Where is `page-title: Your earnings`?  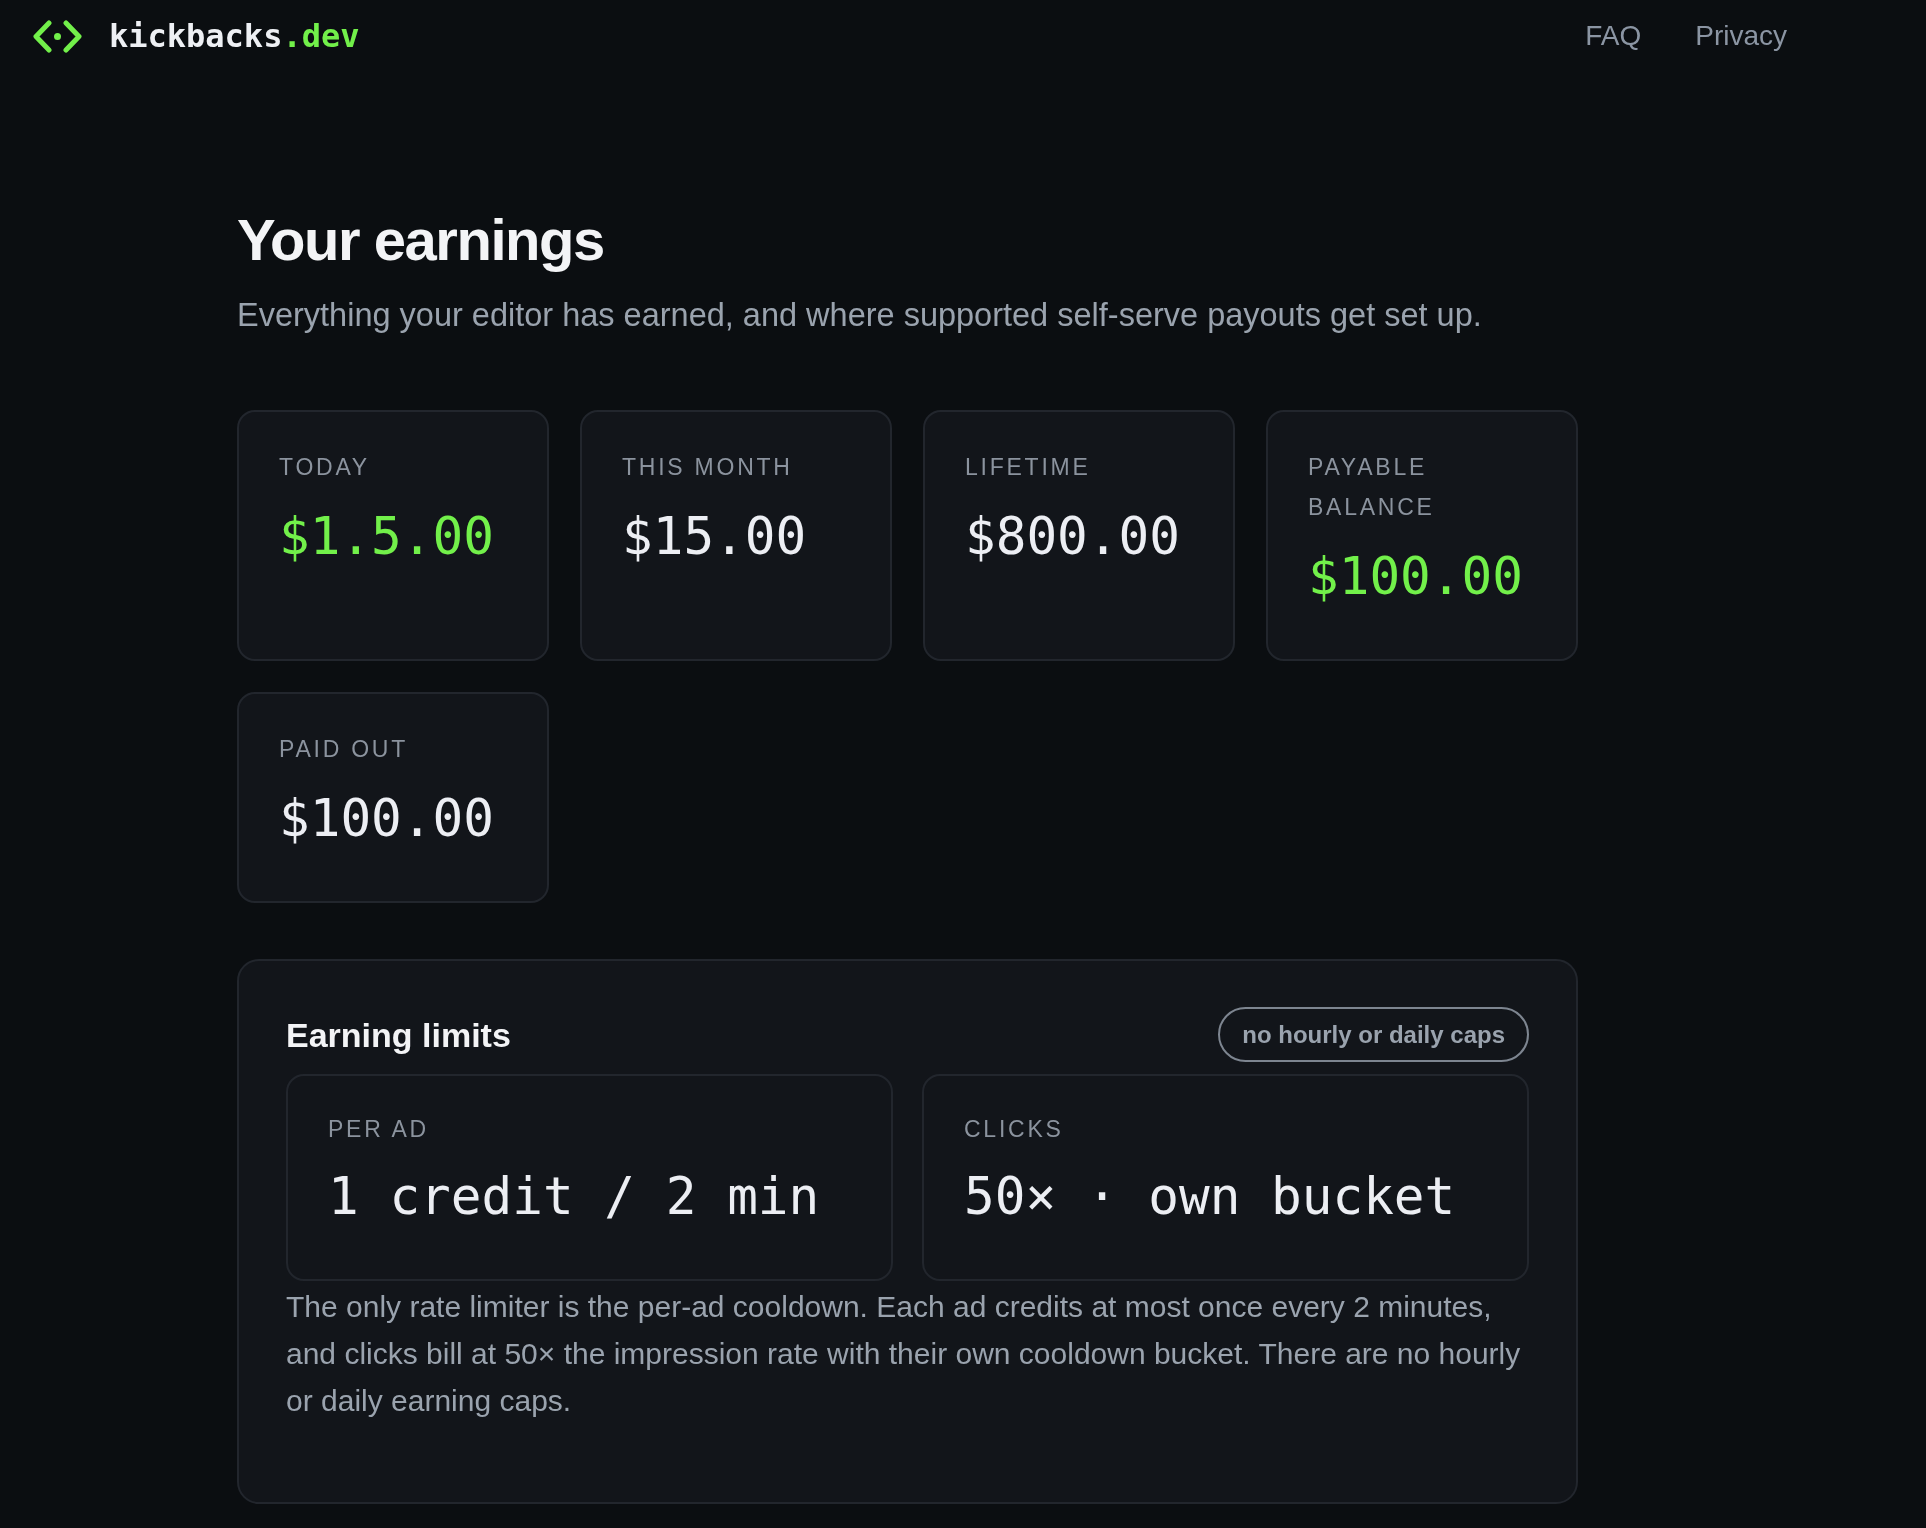
page-title: Your earnings is located at coordinates (421, 240).